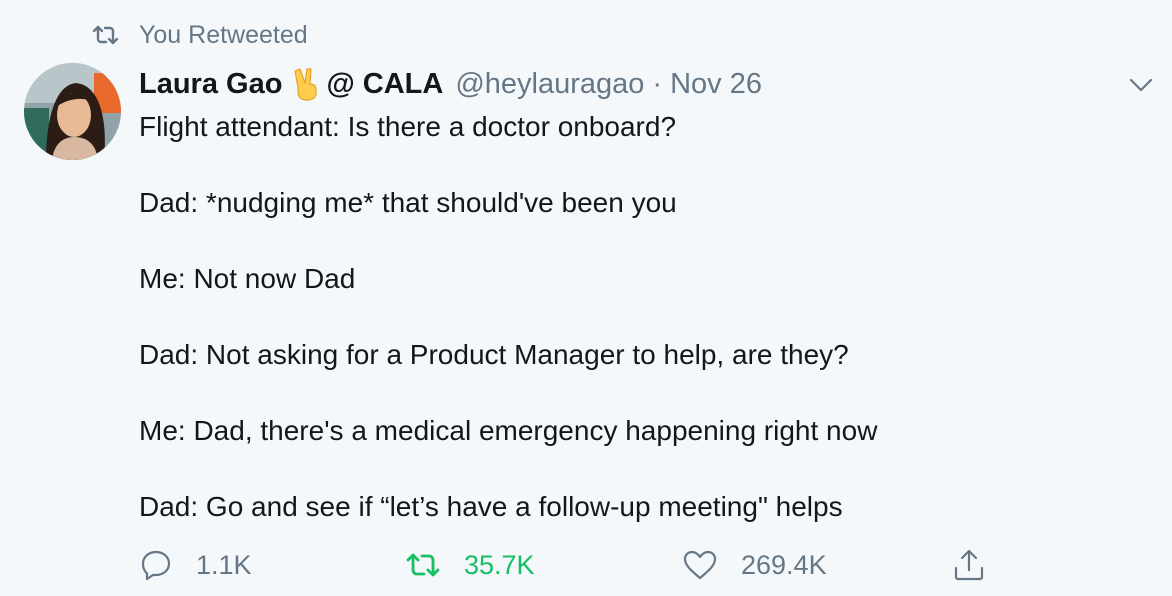 This screenshot has width=1172, height=596. I want to click on share-icon, so click(969, 565).